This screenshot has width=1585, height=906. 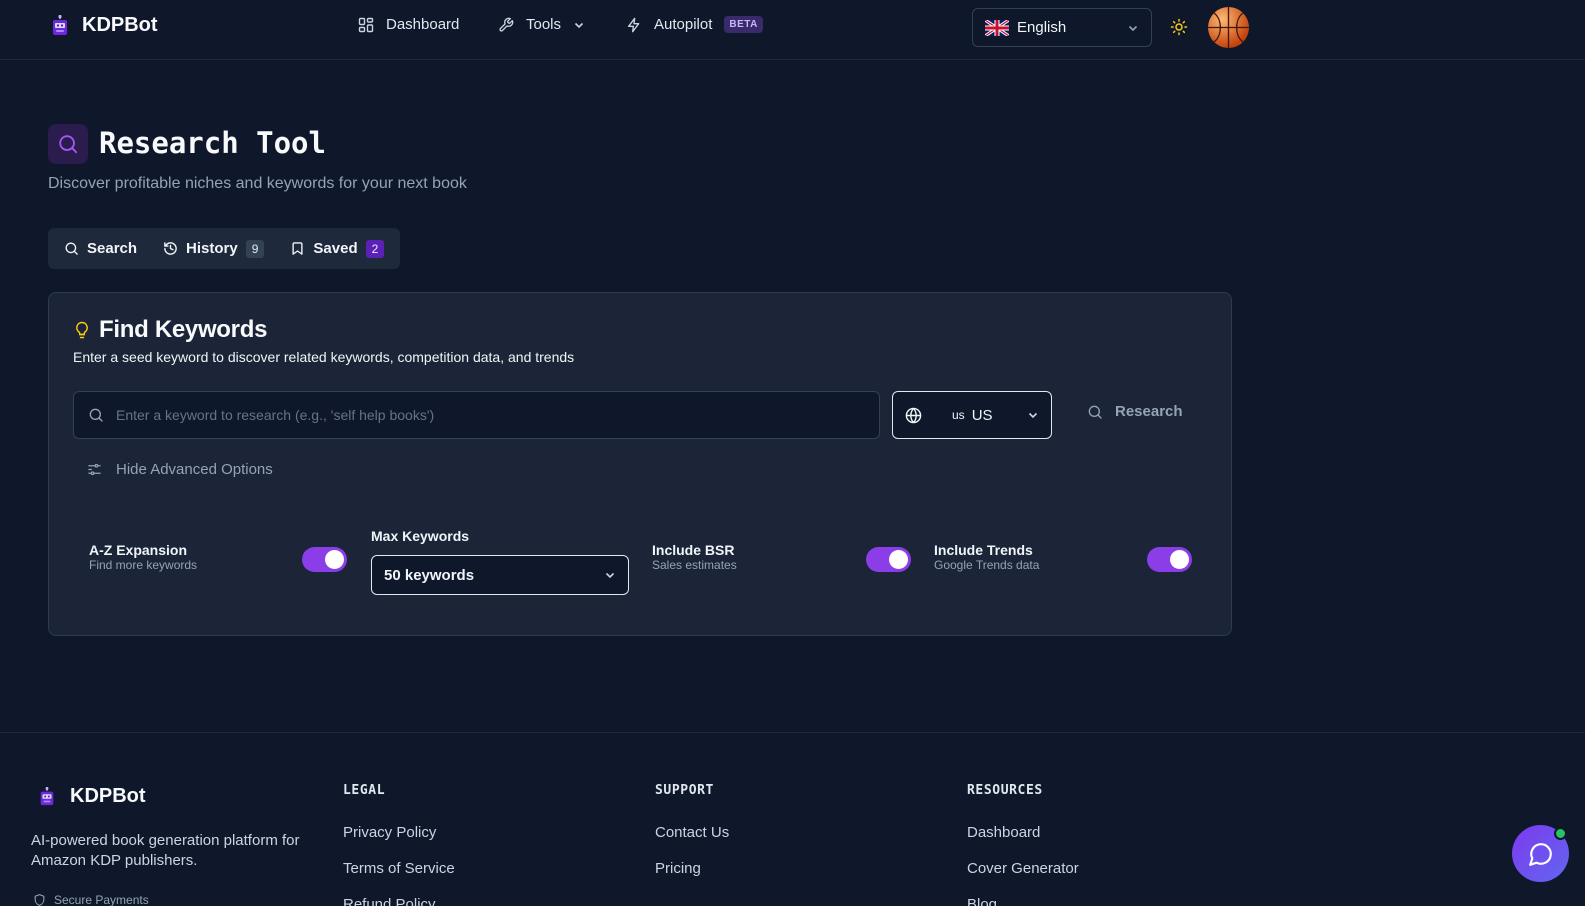 I want to click on country-code: US, so click(x=982, y=415).